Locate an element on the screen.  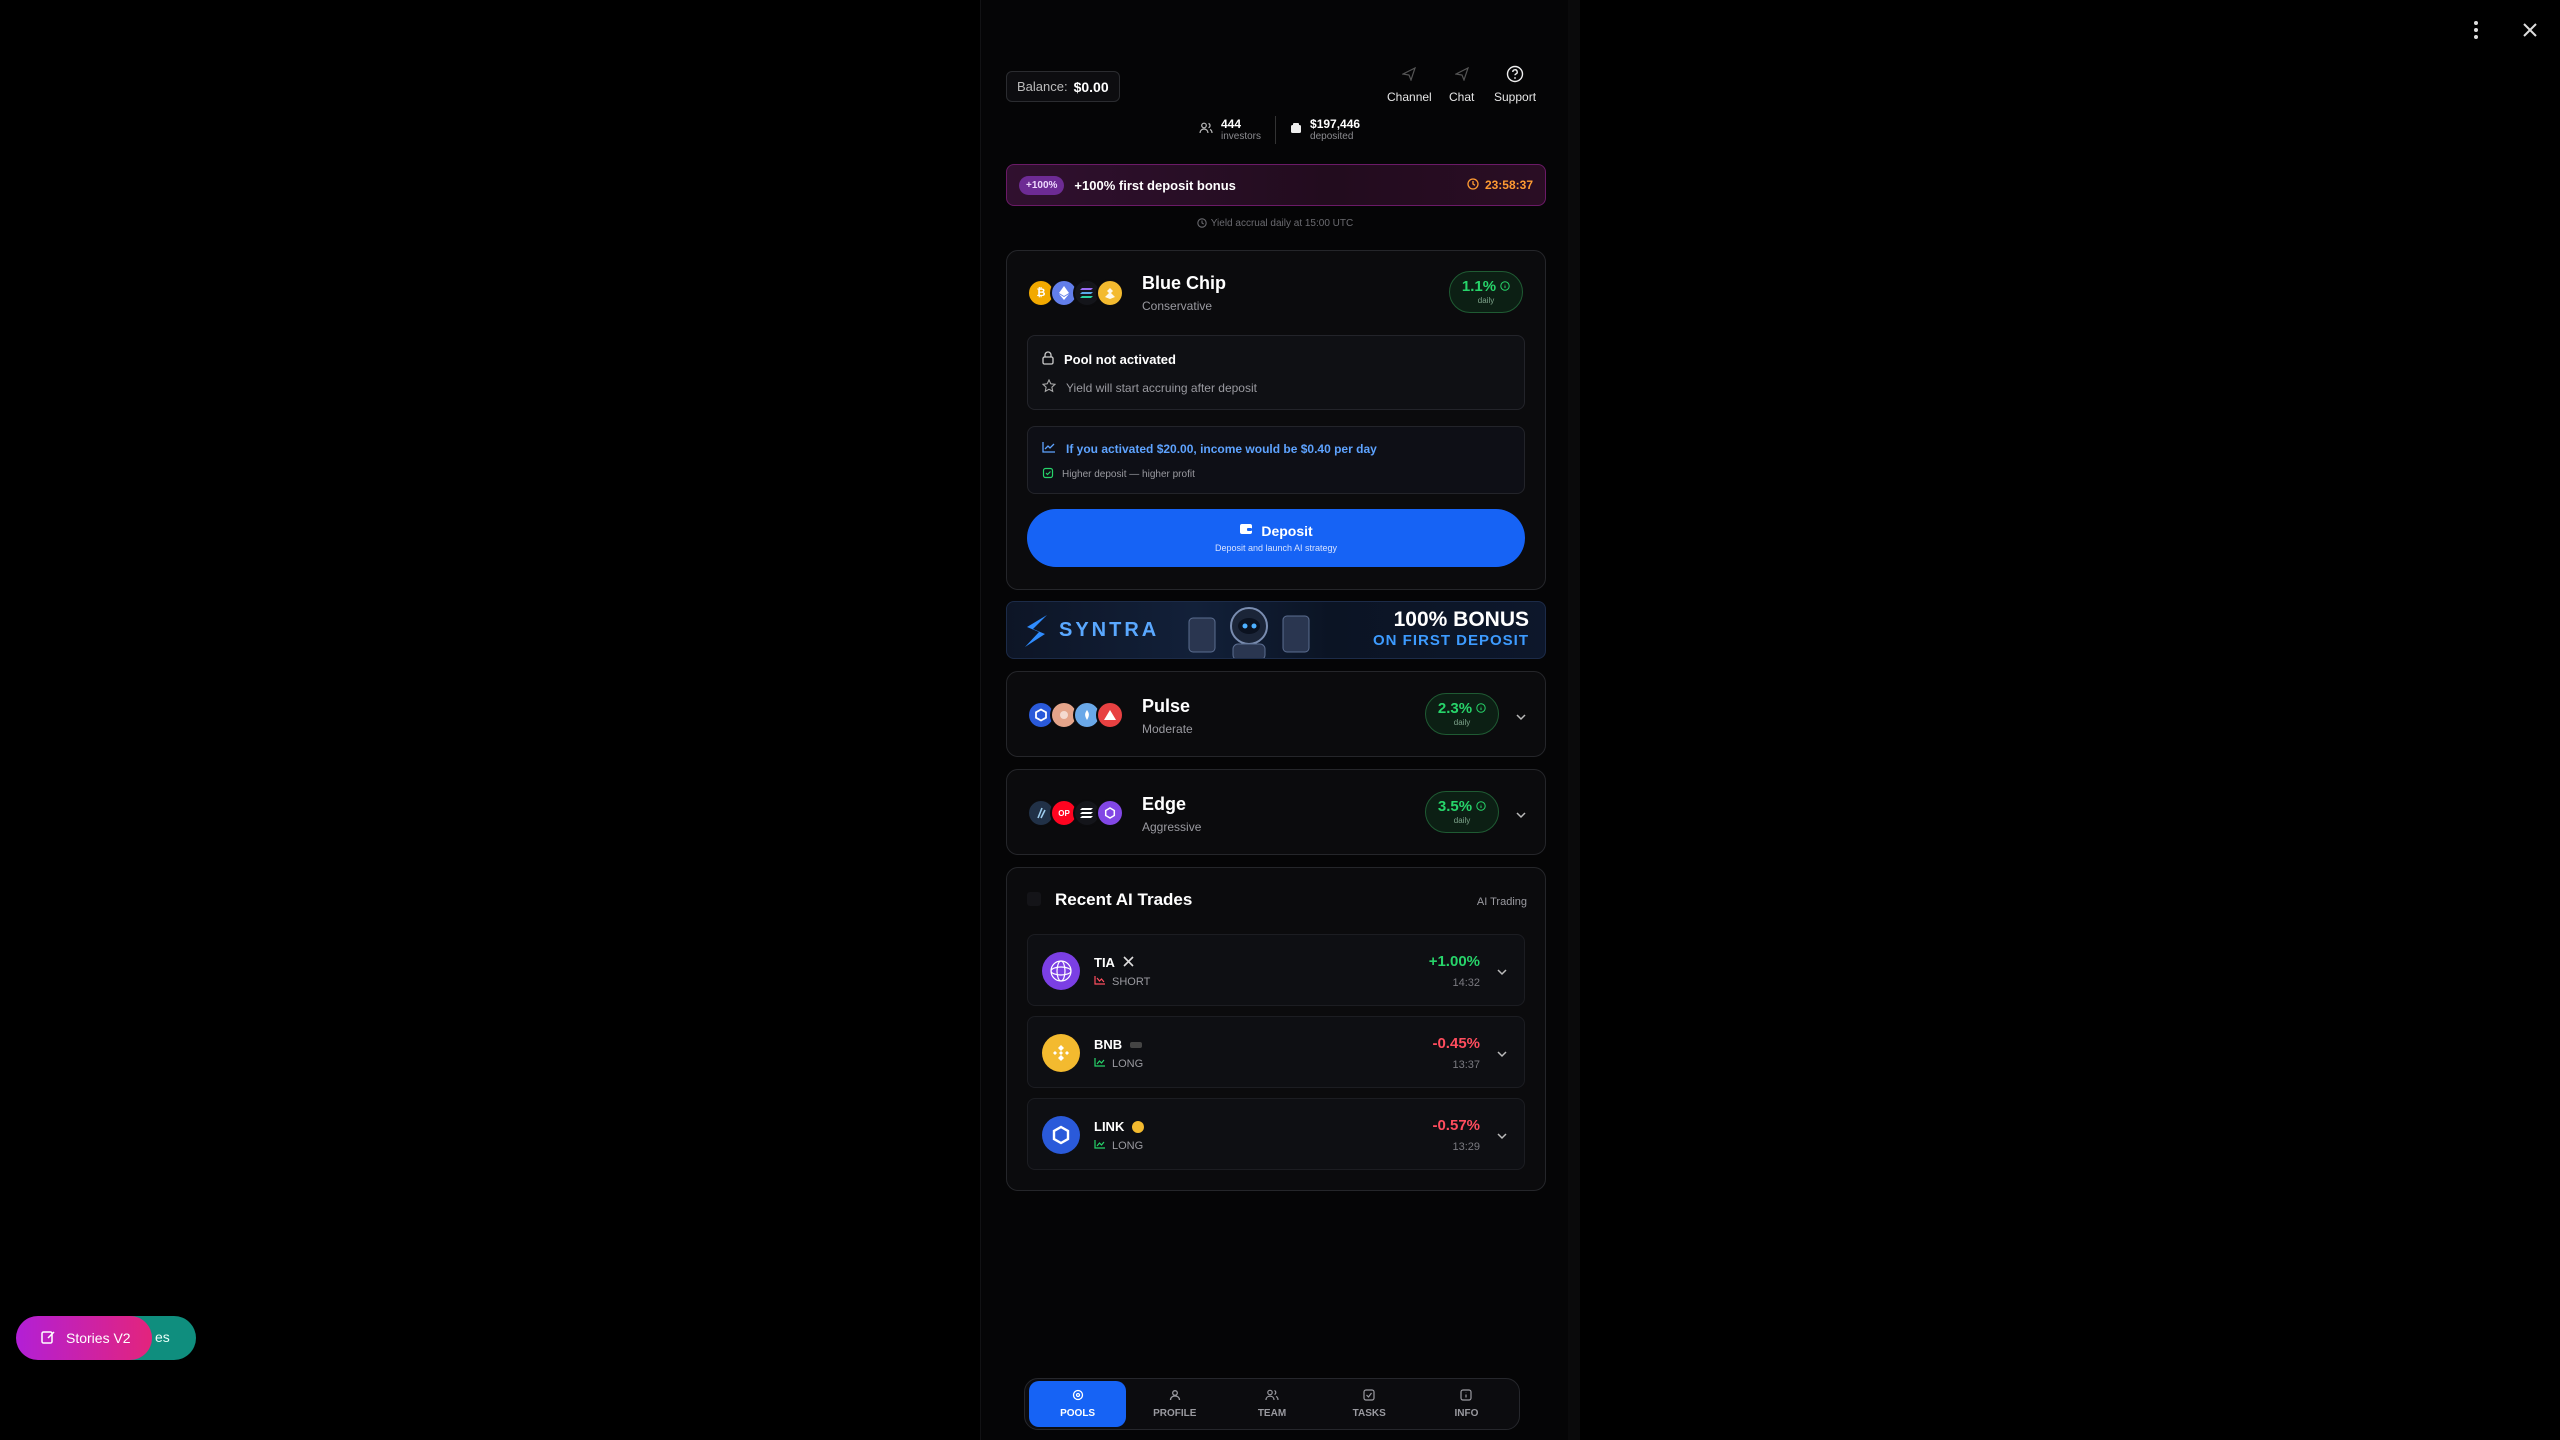
trade-time: 13:29 is located at coordinates (1466, 1147).